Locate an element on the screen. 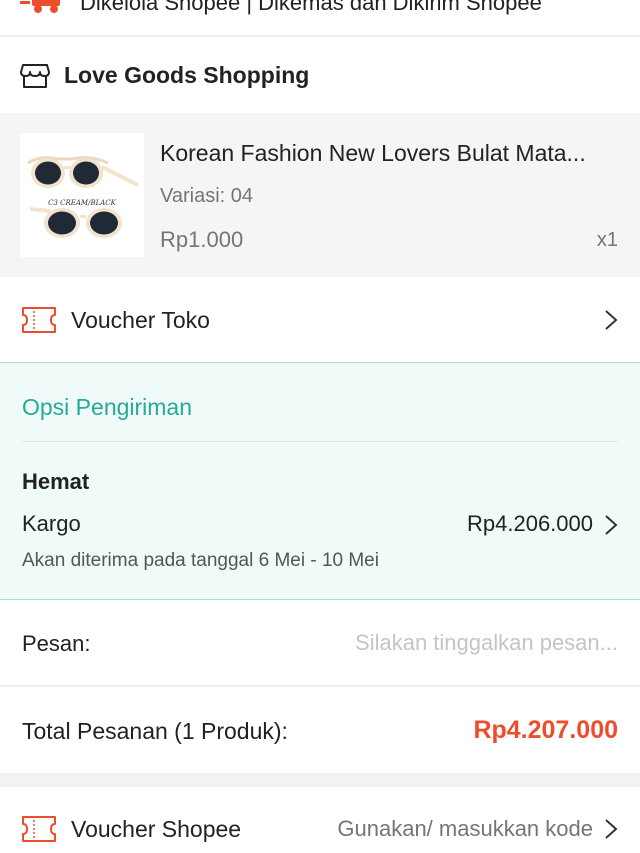 This screenshot has width=640, height=853. product-image-caption: C3 CREAM/BLACK is located at coordinates (82, 203).